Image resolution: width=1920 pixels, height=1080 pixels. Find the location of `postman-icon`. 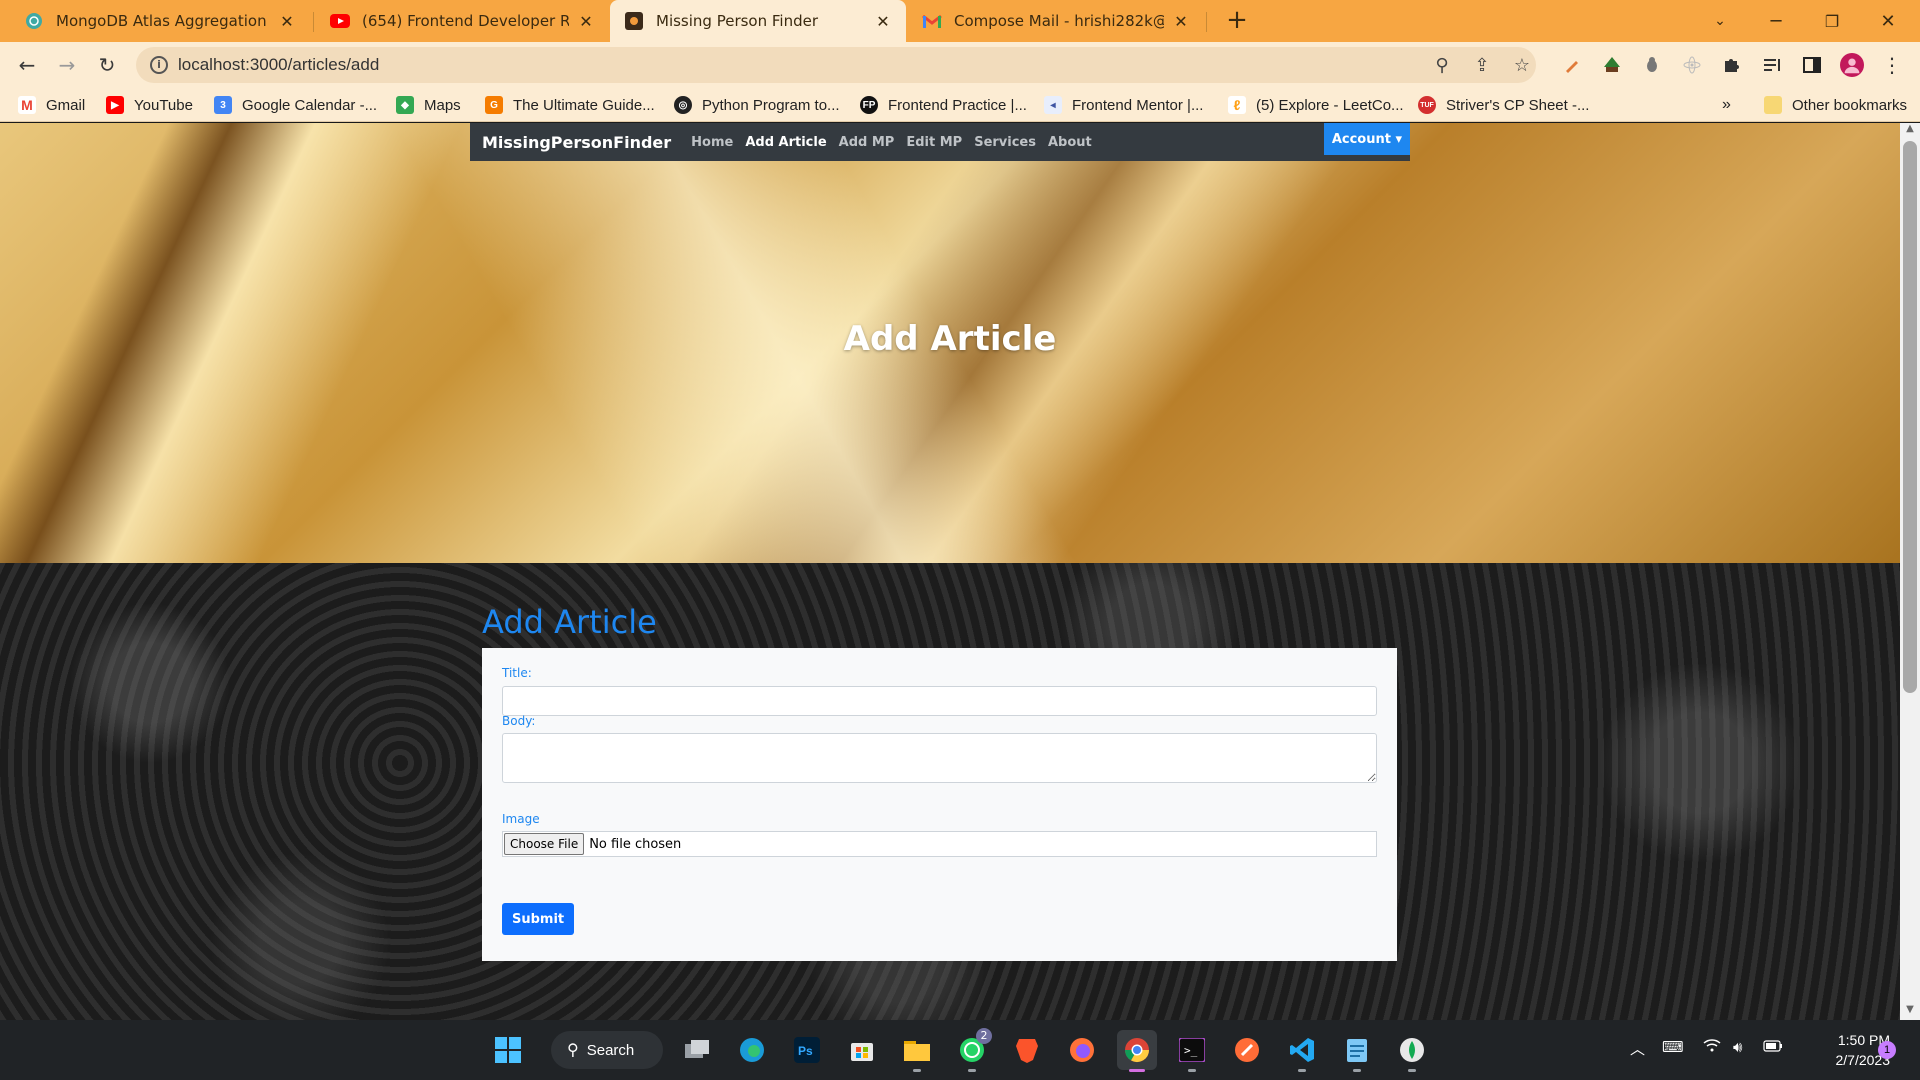

postman-icon is located at coordinates (1247, 1050).